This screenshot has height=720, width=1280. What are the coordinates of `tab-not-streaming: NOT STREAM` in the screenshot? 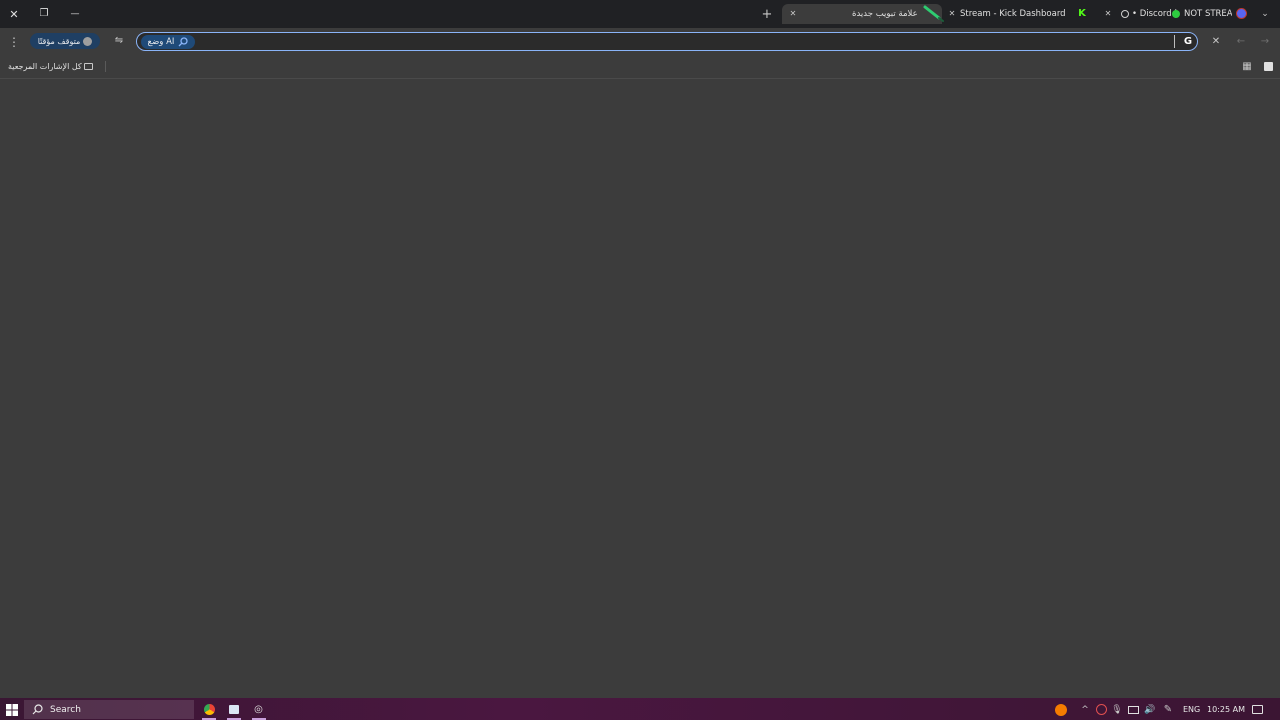 It's located at (1201, 14).